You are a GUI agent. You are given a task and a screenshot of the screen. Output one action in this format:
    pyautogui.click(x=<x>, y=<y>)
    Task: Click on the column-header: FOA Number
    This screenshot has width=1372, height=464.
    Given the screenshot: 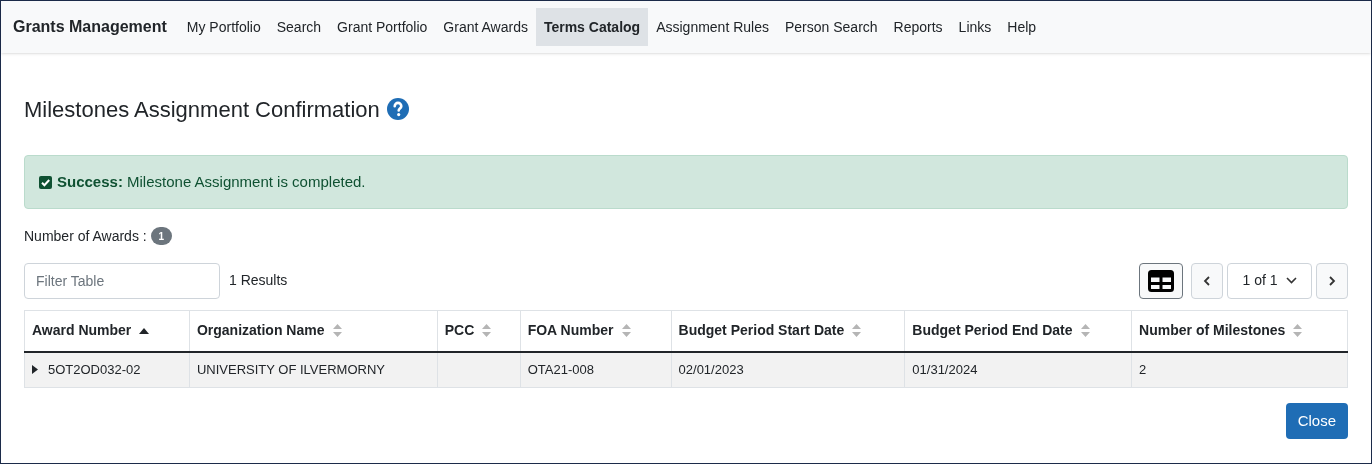 What is the action you would take?
    pyautogui.click(x=596, y=331)
    